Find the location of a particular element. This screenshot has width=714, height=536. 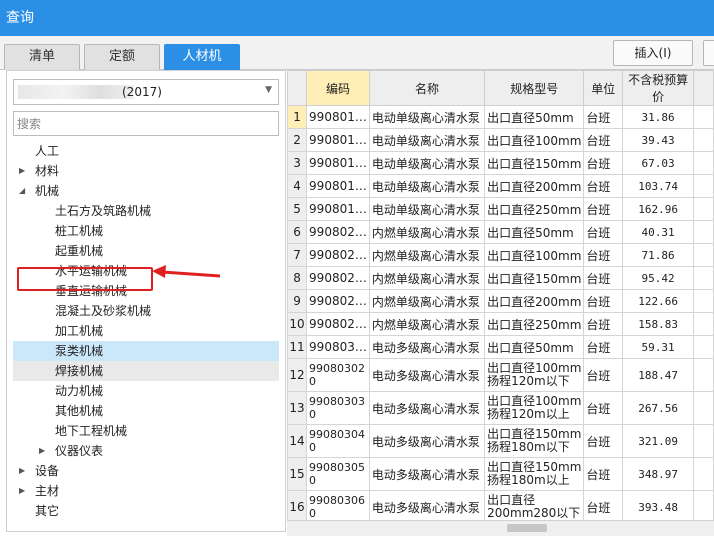

cell-price: 39.43 is located at coordinates (658, 140).